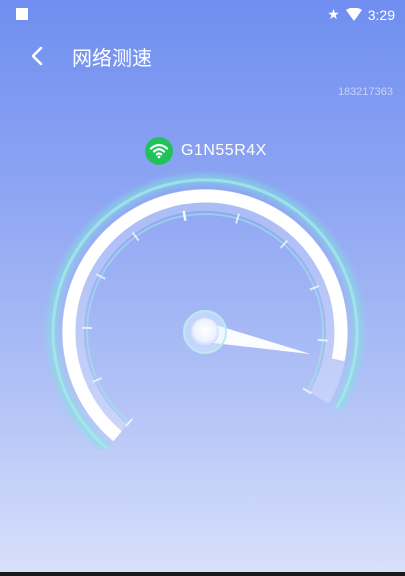 This screenshot has height=576, width=405. Describe the element at coordinates (365, 92) in the screenshot. I see `device-id: 183217363` at that location.